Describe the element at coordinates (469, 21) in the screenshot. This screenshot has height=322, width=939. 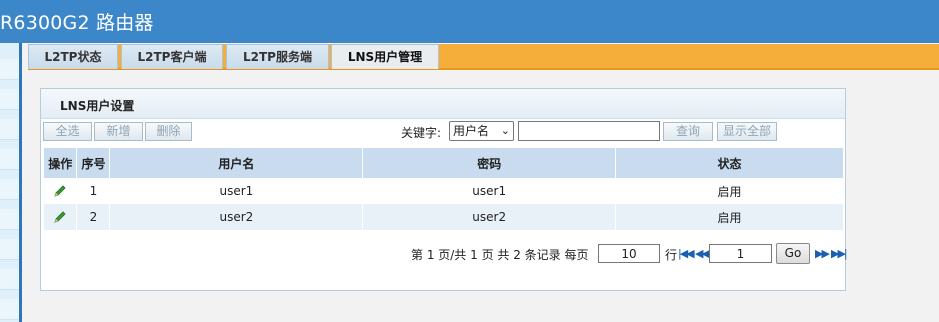
I see `app-header: R6300G2 路由器` at that location.